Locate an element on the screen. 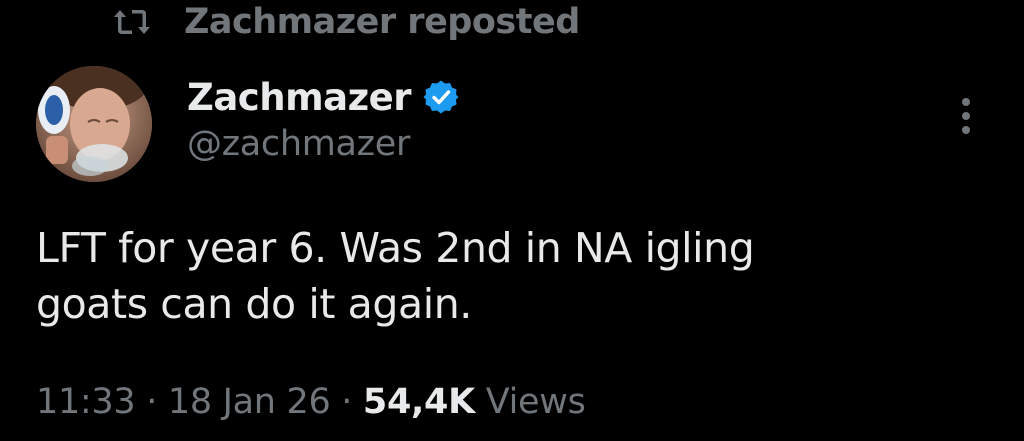 This screenshot has height=441, width=1024. views-label: Views is located at coordinates (530, 402).